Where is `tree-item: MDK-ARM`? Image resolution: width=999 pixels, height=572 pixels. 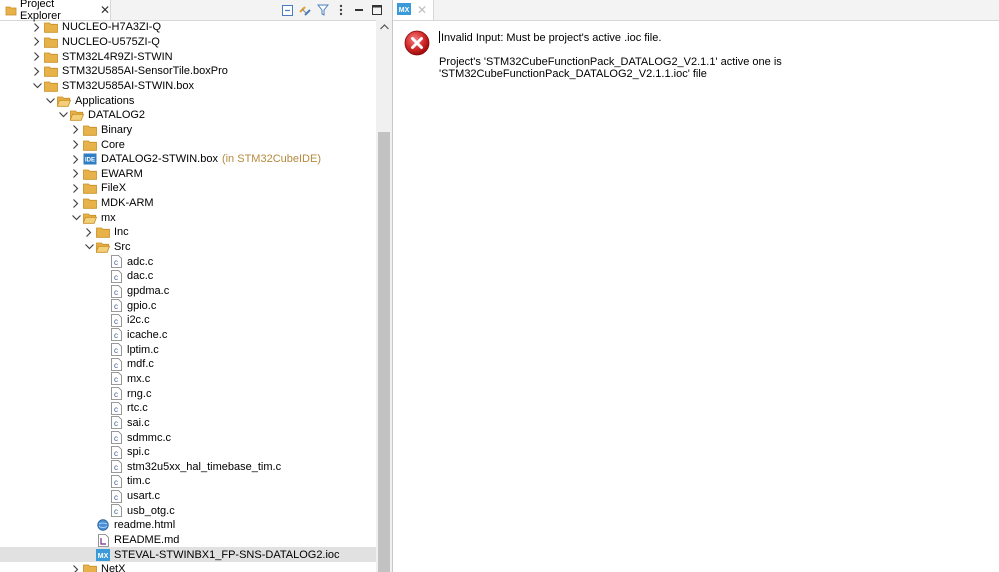 tree-item: MDK-ARM is located at coordinates (188, 203).